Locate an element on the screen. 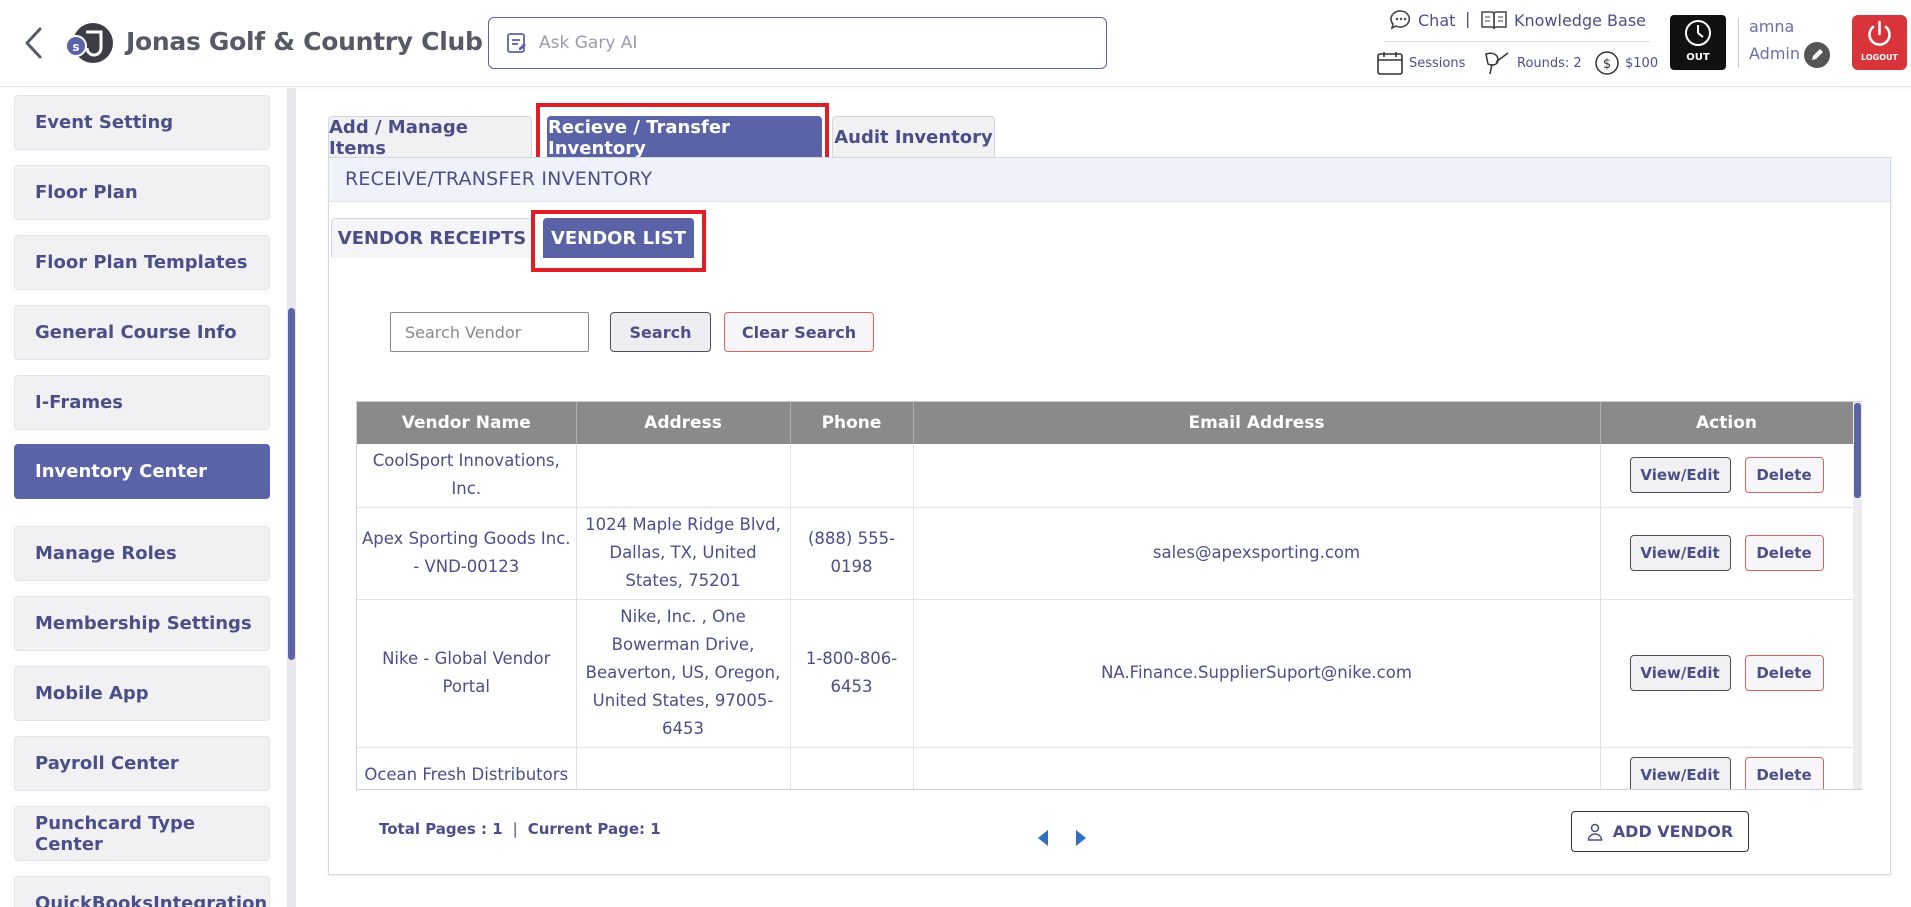 The height and width of the screenshot is (907, 1911). highlight-box-subtab is located at coordinates (618, 241).